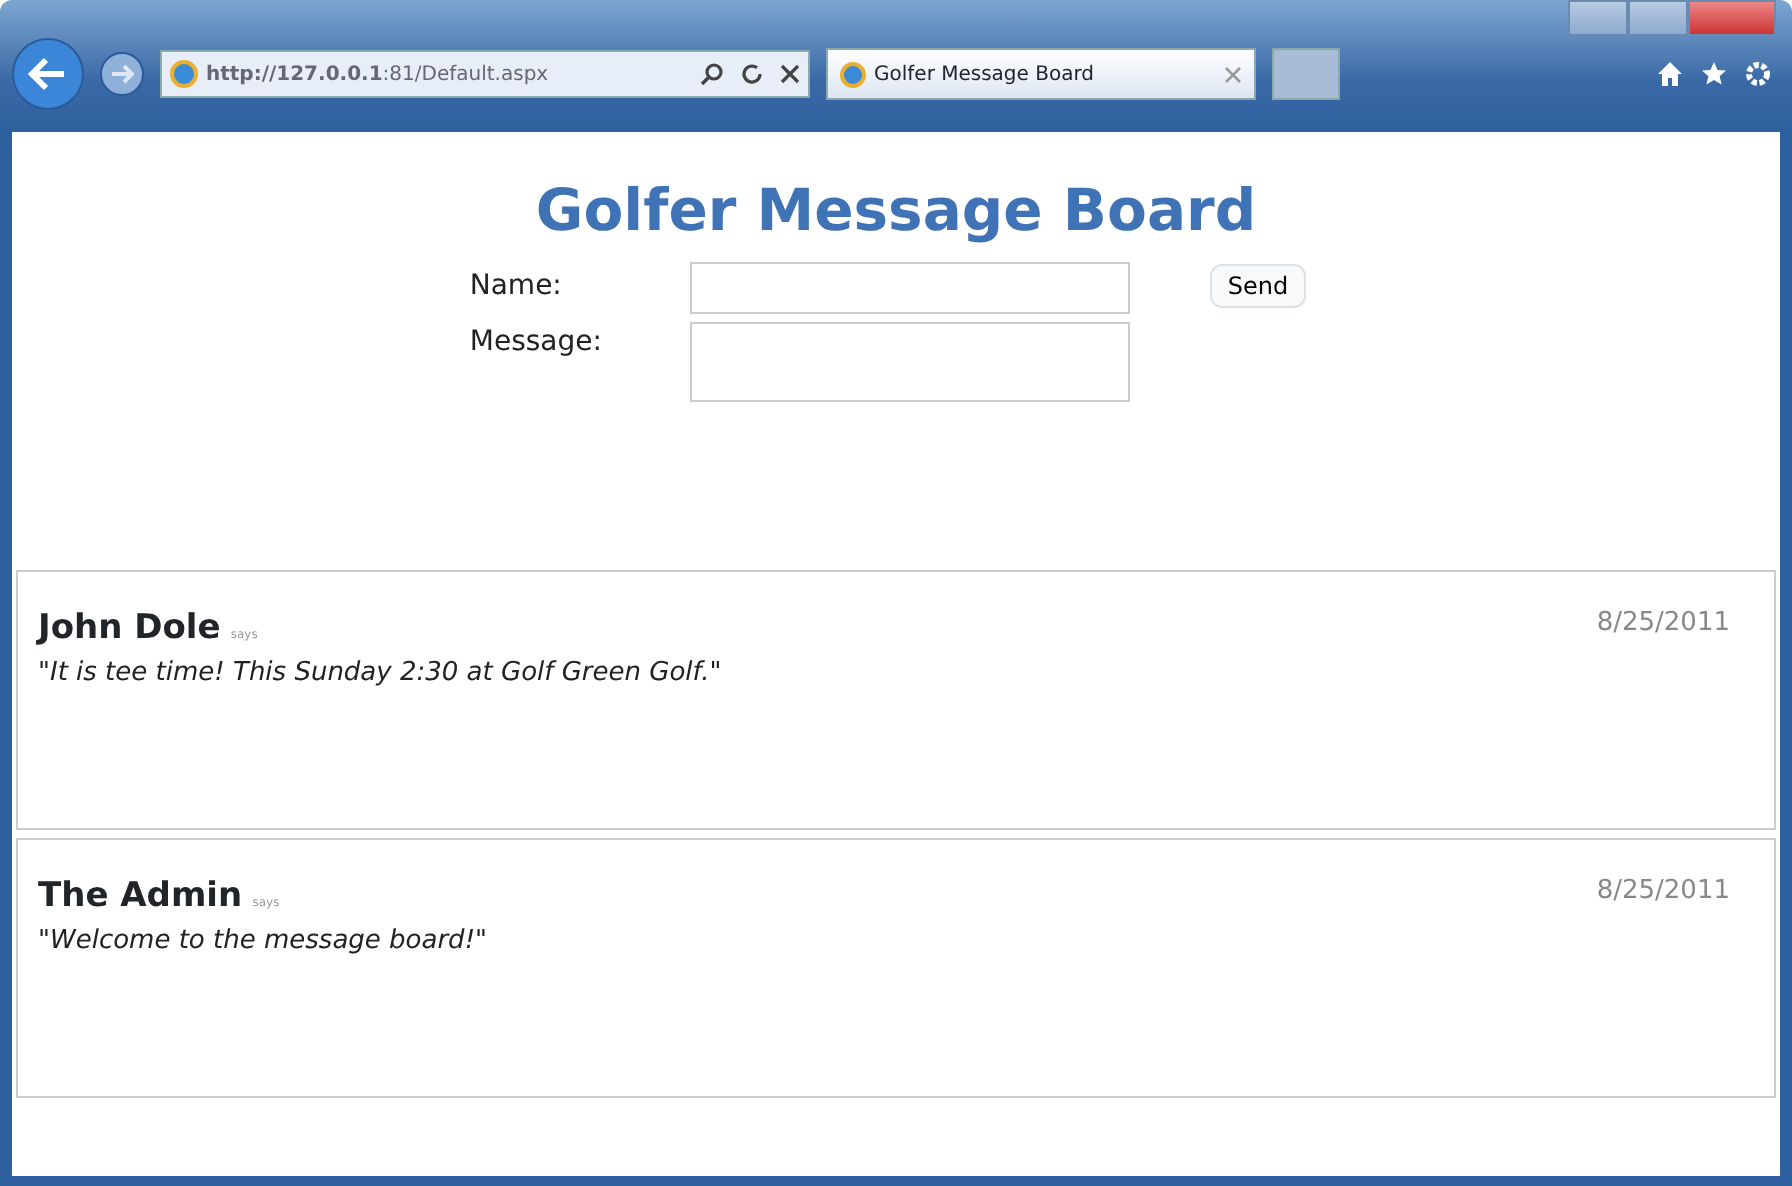 Image resolution: width=1792 pixels, height=1186 pixels. I want to click on search-icon, so click(712, 74).